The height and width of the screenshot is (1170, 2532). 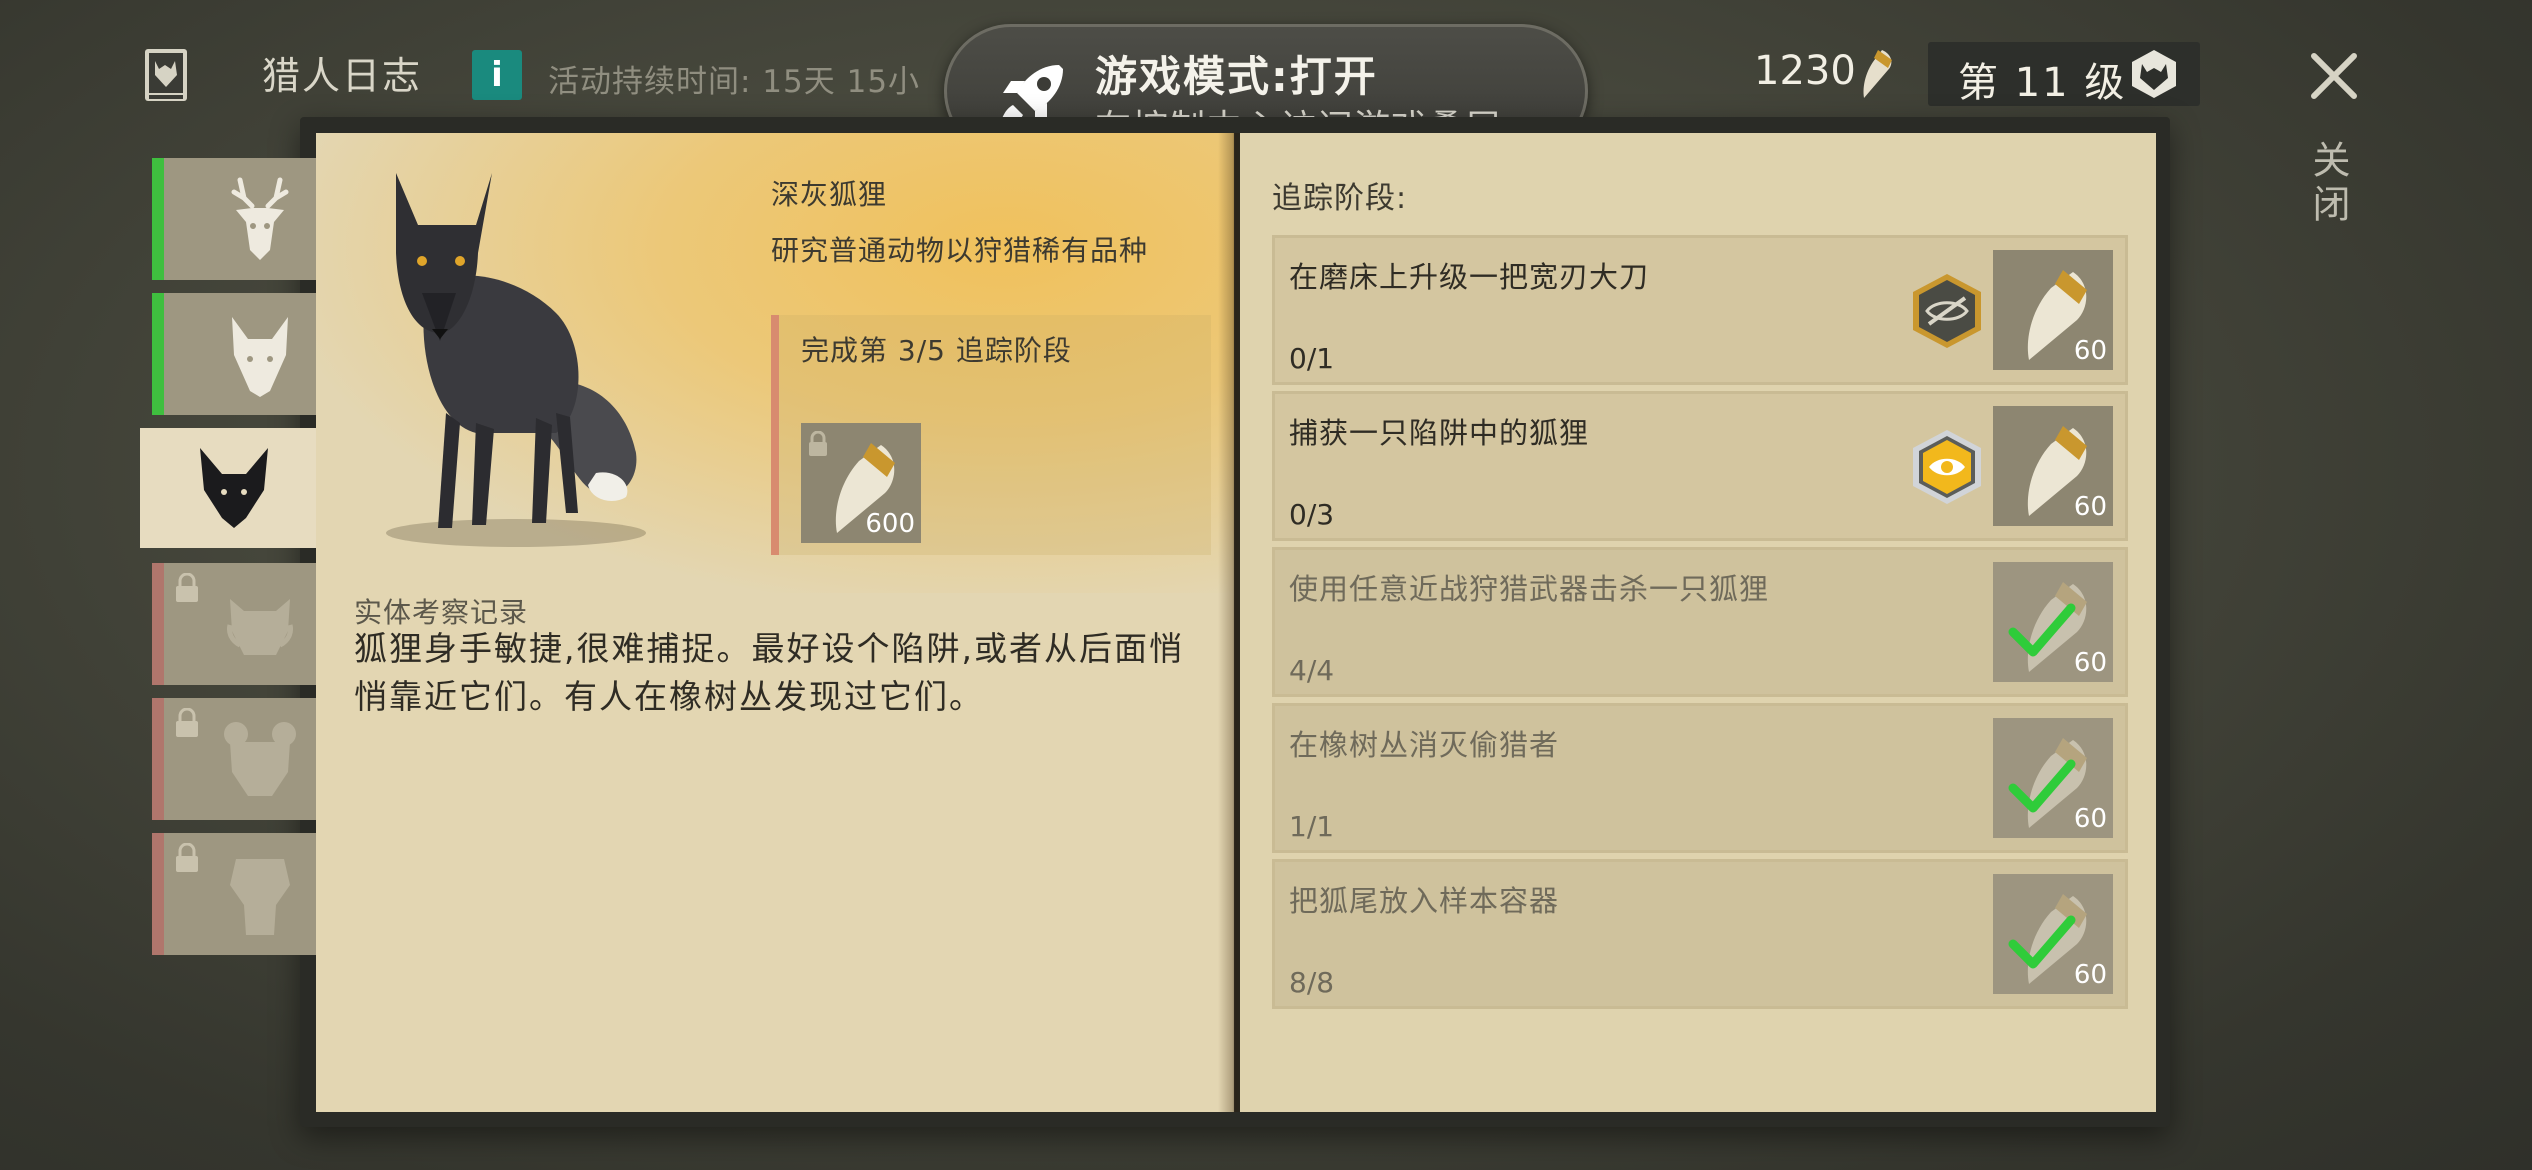 What do you see at coordinates (861, 483) in the screenshot?
I see `stage-reward-item: 600` at bounding box center [861, 483].